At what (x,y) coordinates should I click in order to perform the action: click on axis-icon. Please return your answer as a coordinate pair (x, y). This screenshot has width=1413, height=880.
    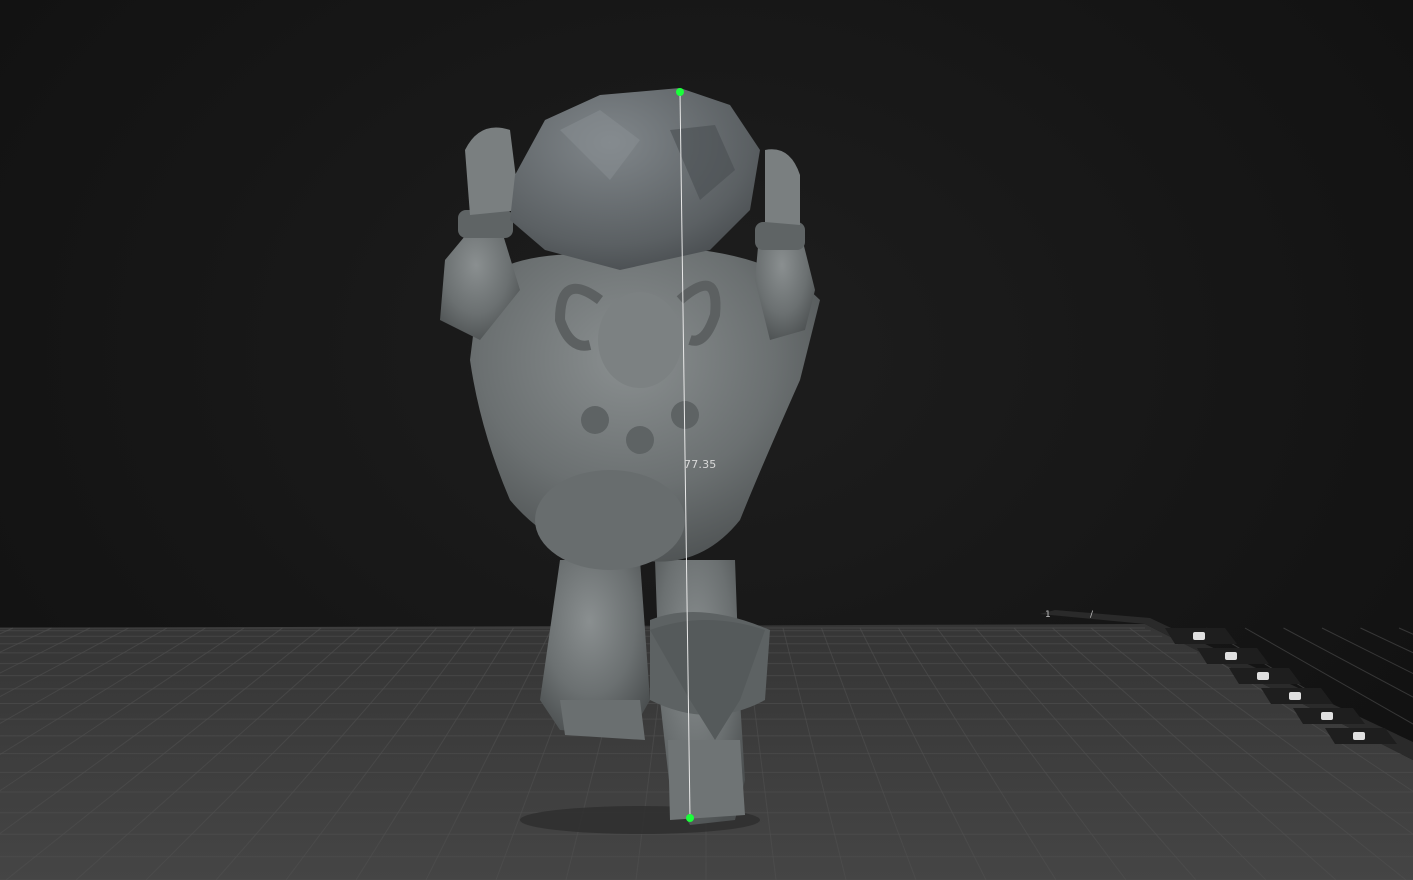
    Looking at the image, I should click on (1361, 736).